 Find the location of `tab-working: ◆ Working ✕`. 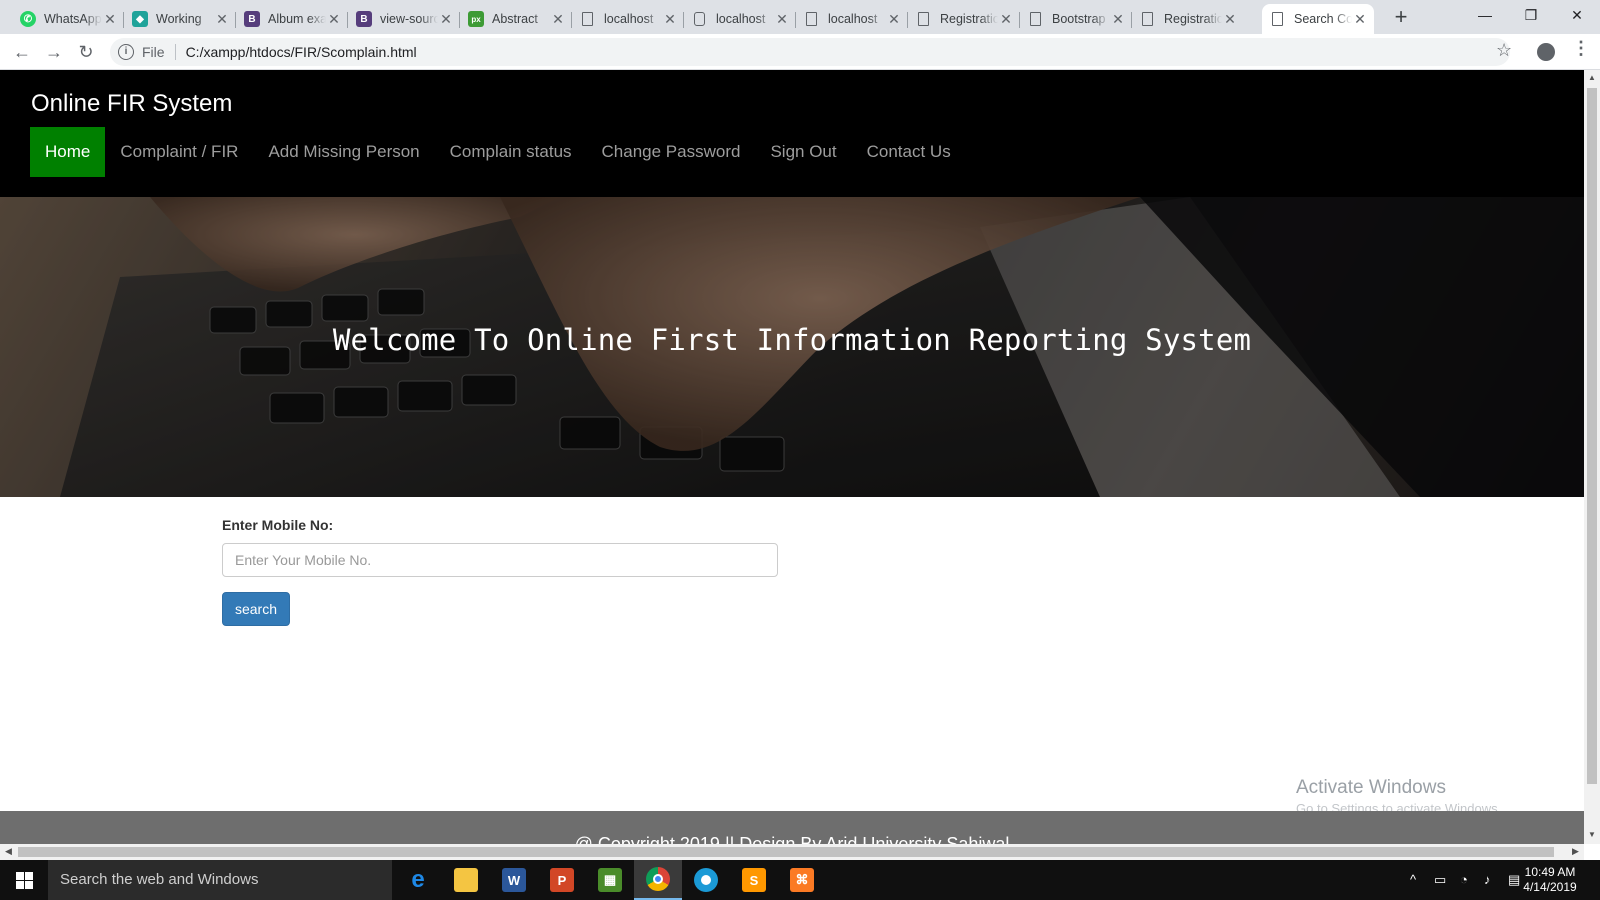

tab-working: ◆ Working ✕ is located at coordinates (180, 19).